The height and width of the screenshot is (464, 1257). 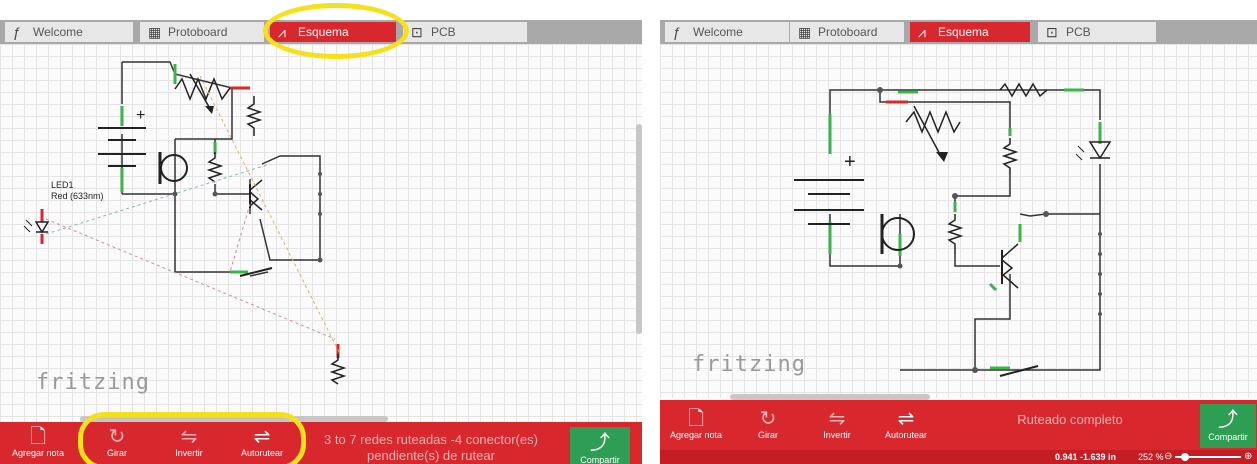 I want to click on part-label: LED1, so click(x=62, y=185).